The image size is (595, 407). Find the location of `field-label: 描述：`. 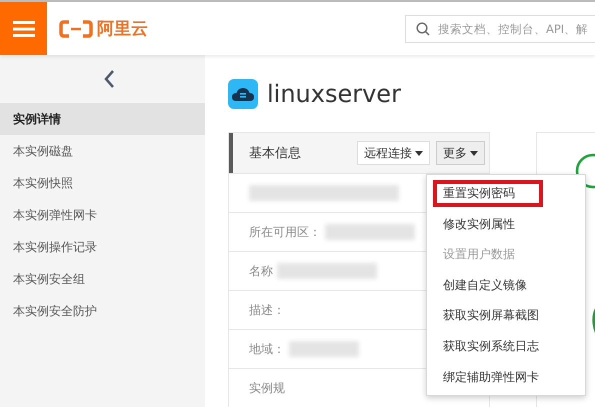

field-label: 描述： is located at coordinates (267, 310).